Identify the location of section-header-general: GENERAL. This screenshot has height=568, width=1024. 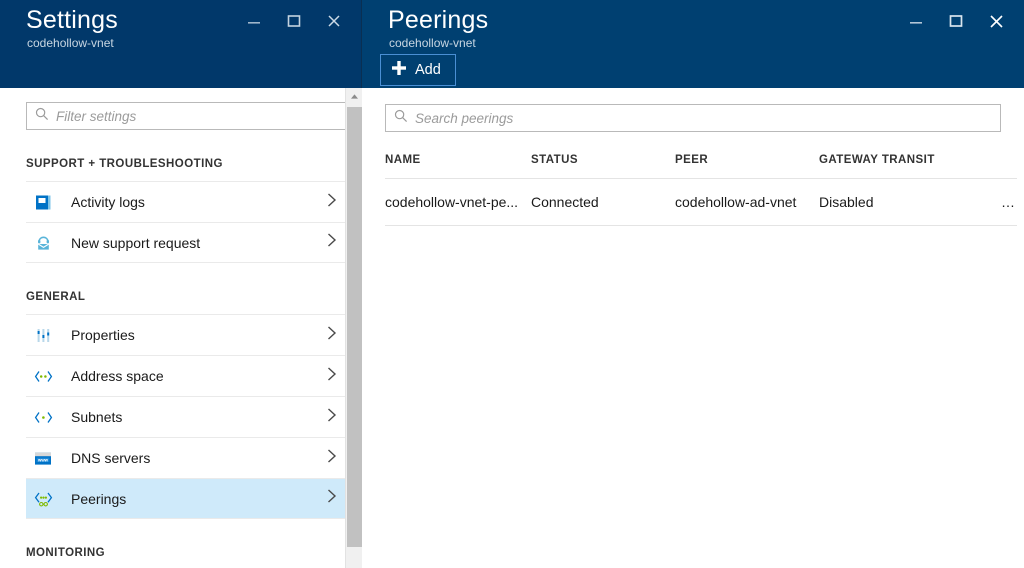
(56, 297).